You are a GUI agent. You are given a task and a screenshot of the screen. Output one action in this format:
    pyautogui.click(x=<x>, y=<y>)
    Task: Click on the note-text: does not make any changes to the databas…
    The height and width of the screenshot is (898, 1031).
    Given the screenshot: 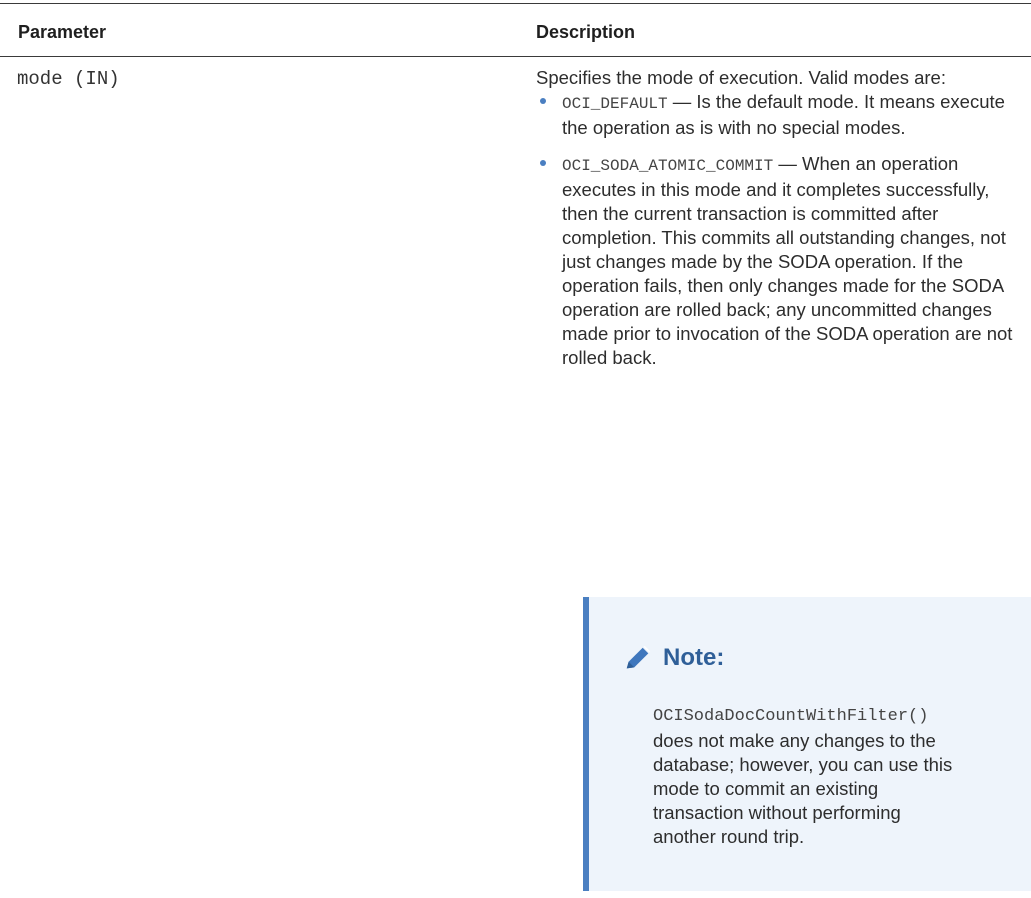 What is the action you would take?
    pyautogui.click(x=803, y=788)
    